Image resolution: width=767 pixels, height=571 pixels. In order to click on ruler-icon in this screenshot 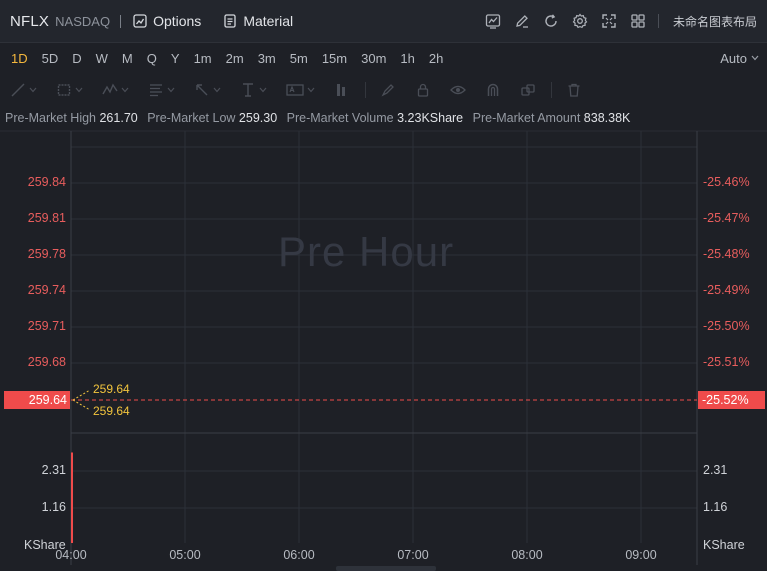, I will do `click(341, 90)`.